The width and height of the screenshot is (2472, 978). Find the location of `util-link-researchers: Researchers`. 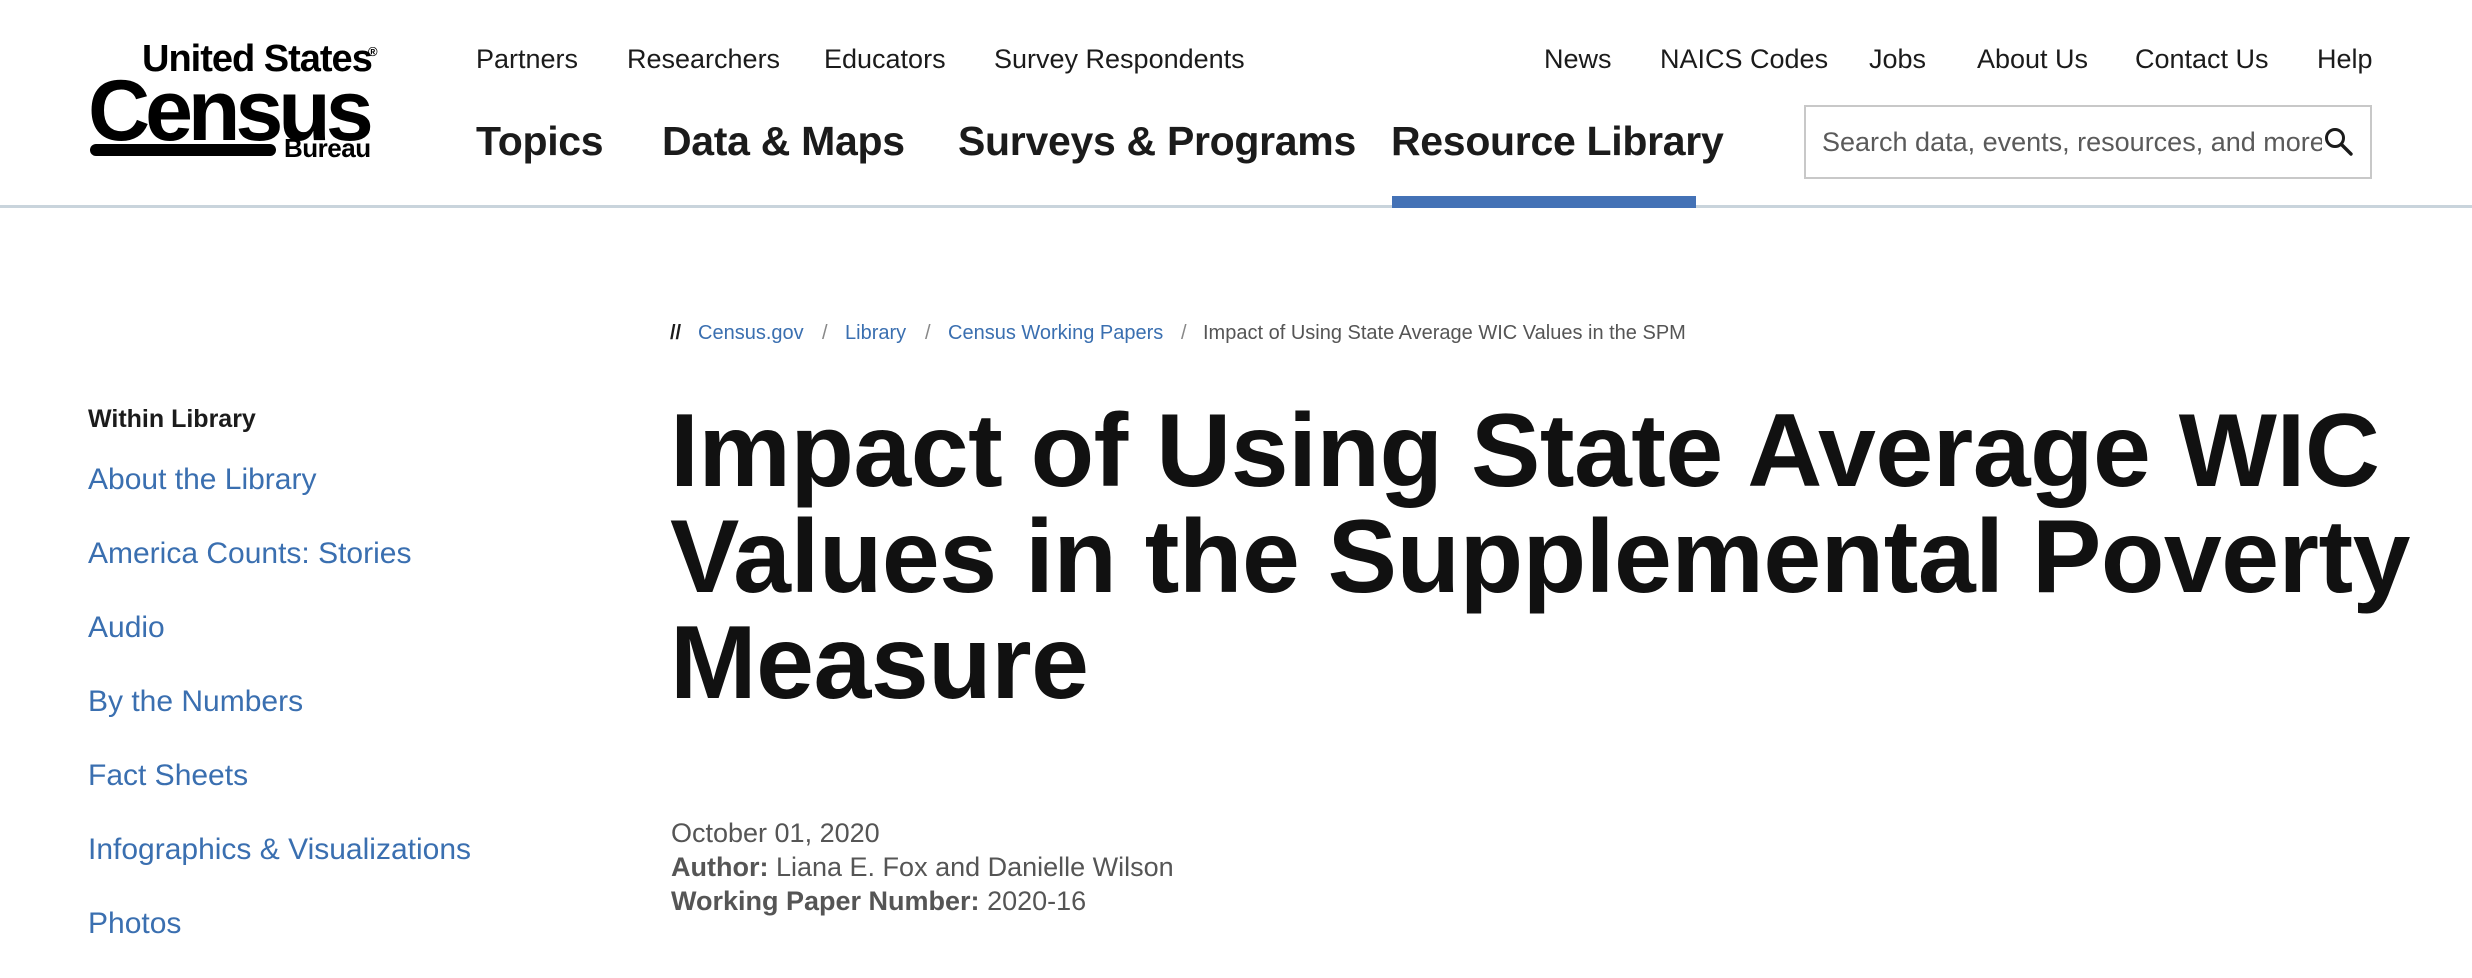

util-link-researchers: Researchers is located at coordinates (703, 59).